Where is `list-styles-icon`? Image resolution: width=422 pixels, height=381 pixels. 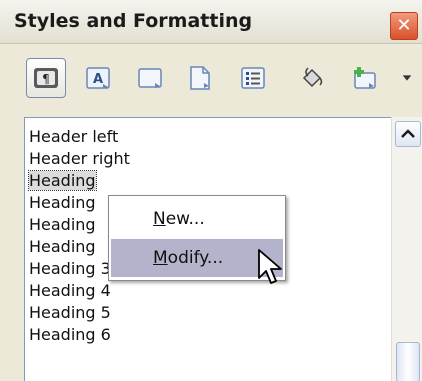 list-styles-icon is located at coordinates (253, 78).